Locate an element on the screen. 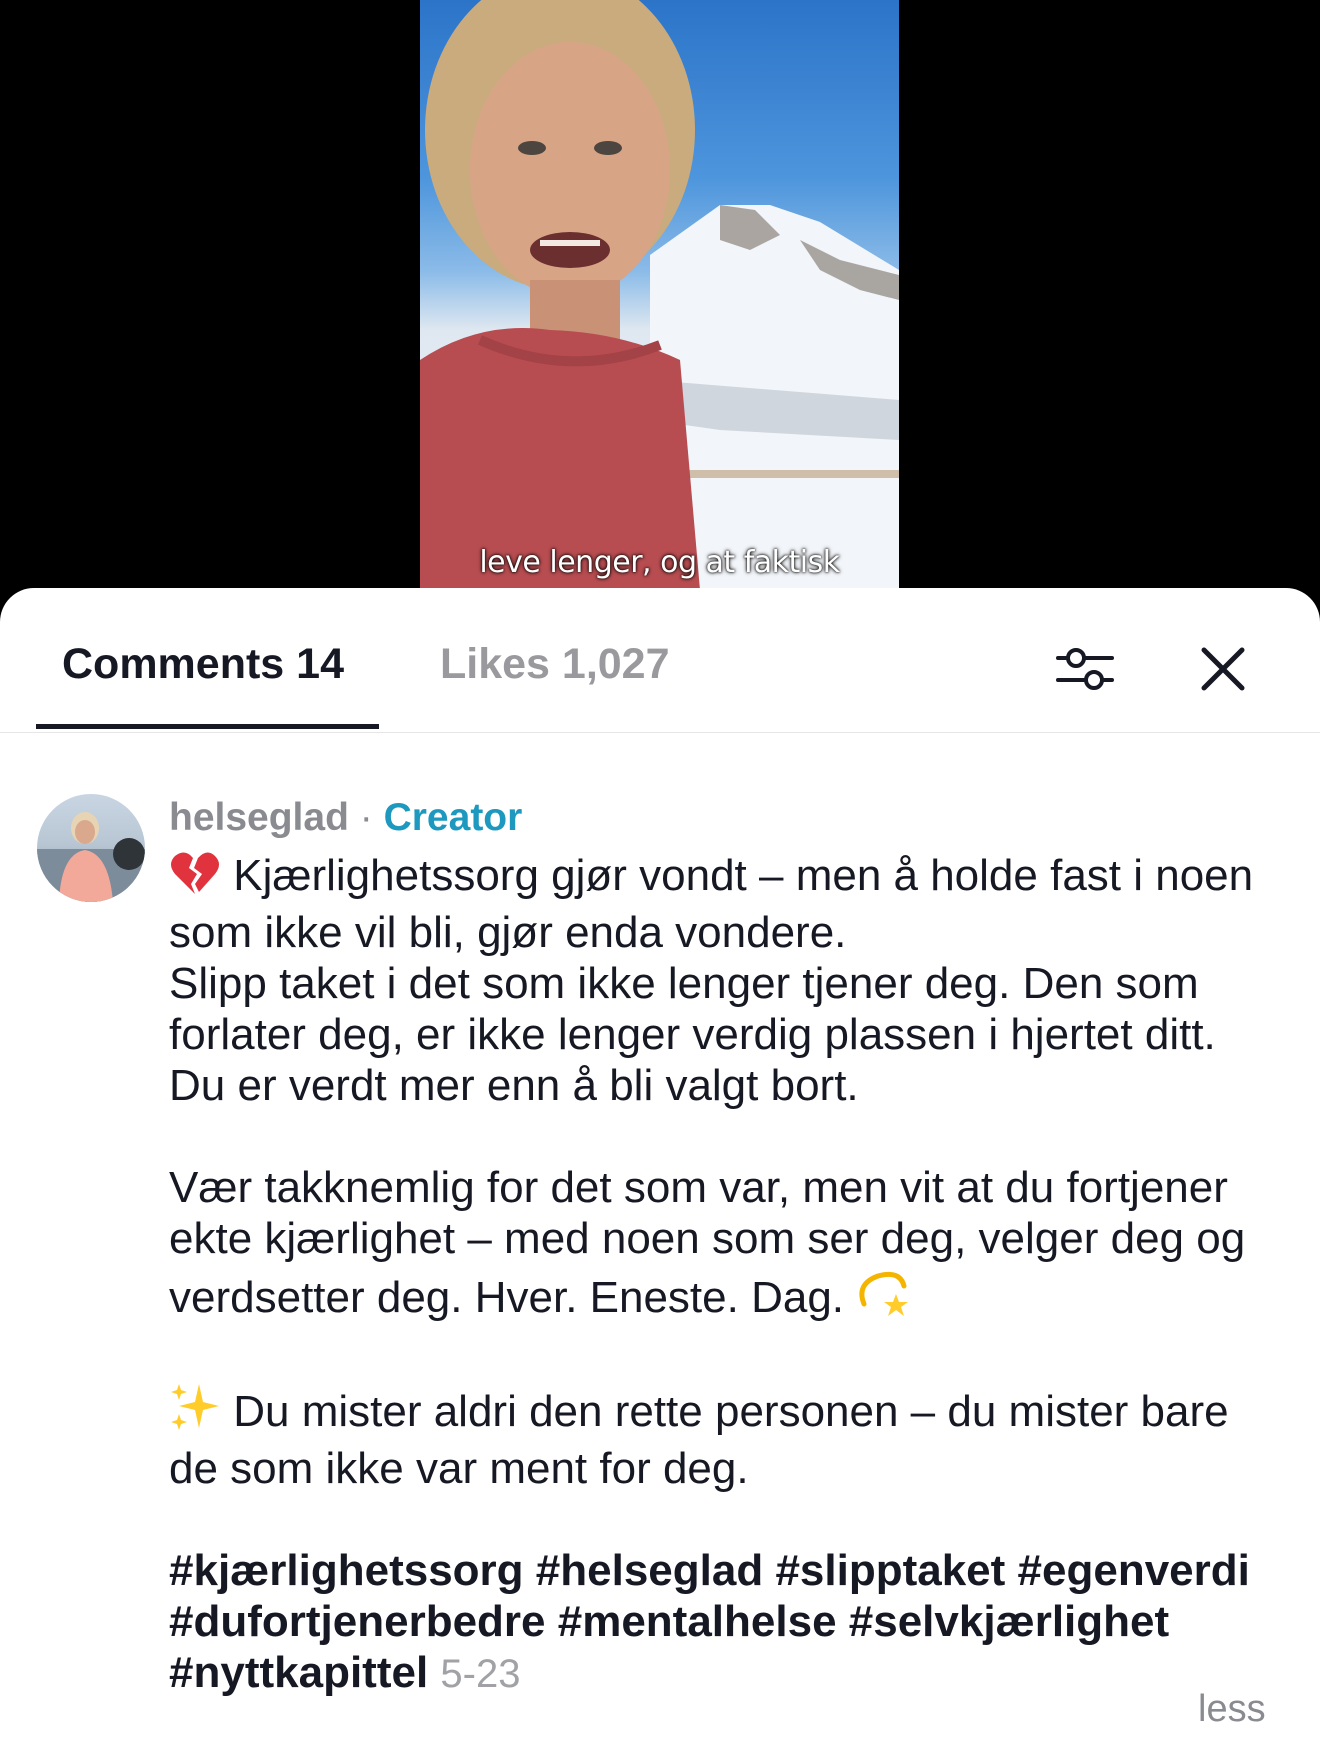  close-button is located at coordinates (1223, 669).